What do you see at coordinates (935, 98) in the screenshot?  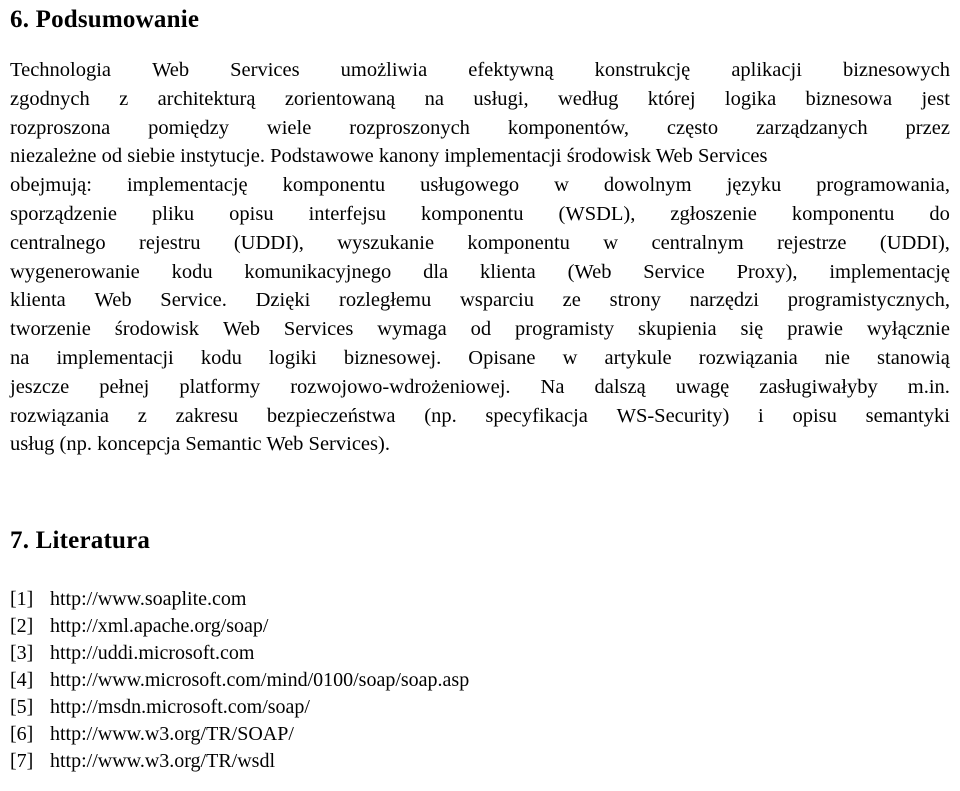 I see `paragraph-word: jest` at bounding box center [935, 98].